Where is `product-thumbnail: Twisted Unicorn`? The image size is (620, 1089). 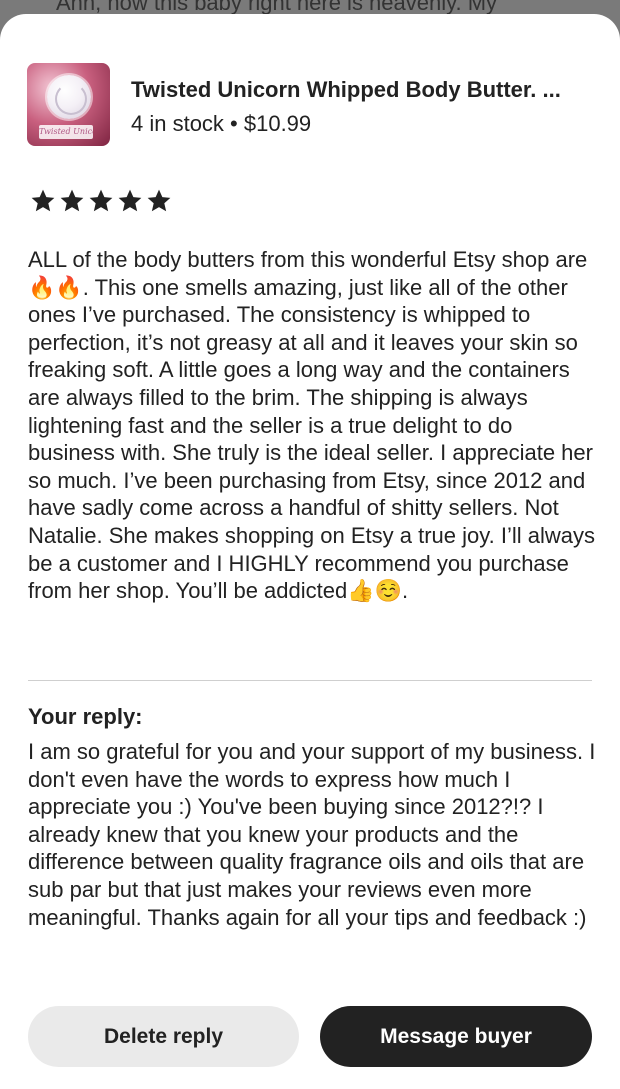 product-thumbnail: Twisted Unicorn is located at coordinates (68, 104).